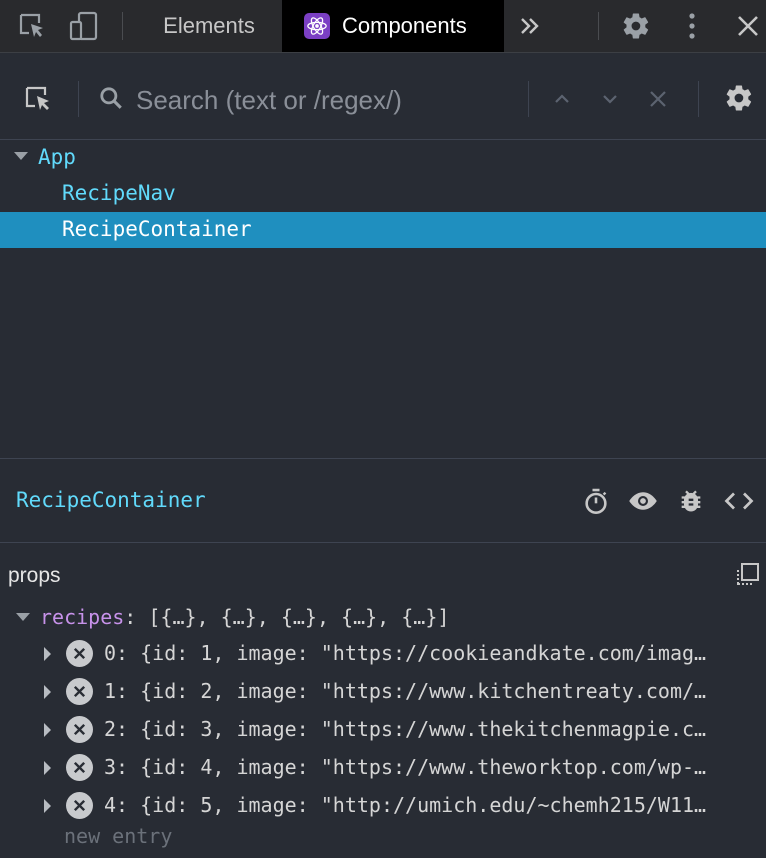  What do you see at coordinates (118, 836) in the screenshot?
I see `new-entry-input: new entry` at bounding box center [118, 836].